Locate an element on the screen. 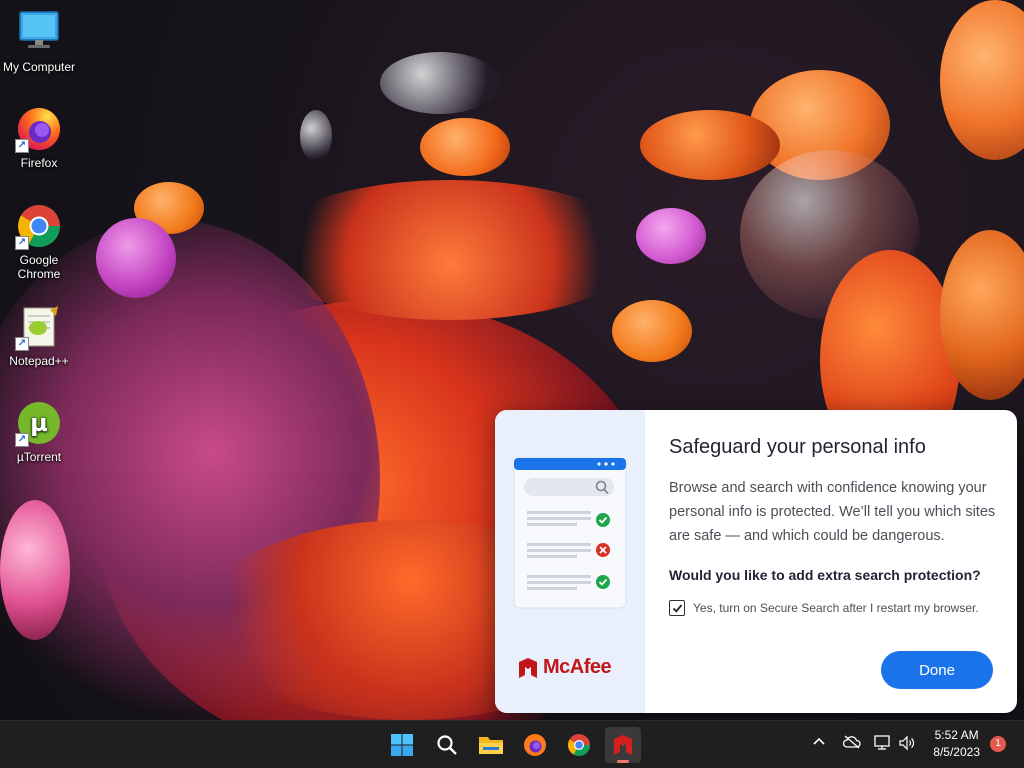 This screenshot has width=1024, height=768. desktop-icon-my-computer: My Computer is located at coordinates (39, 42).